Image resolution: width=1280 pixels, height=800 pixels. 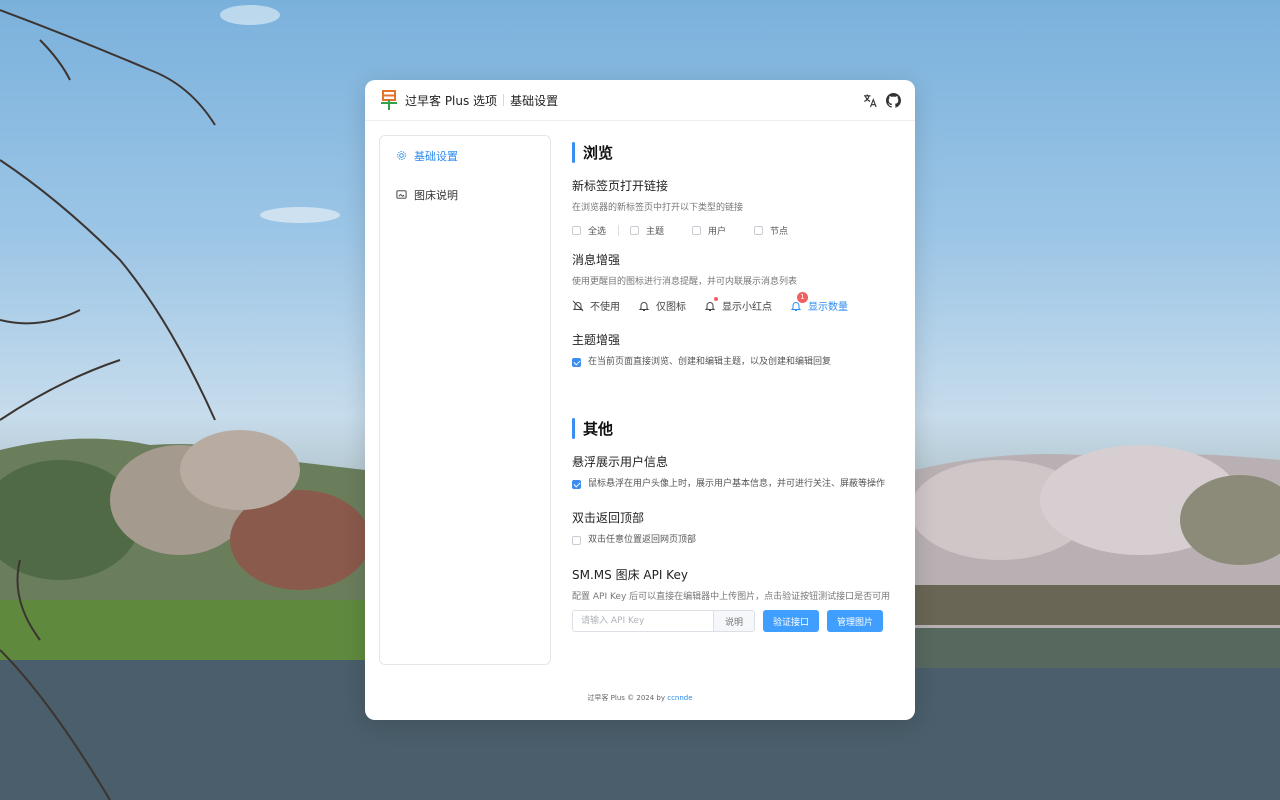 I want to click on github-icon, so click(x=893, y=100).